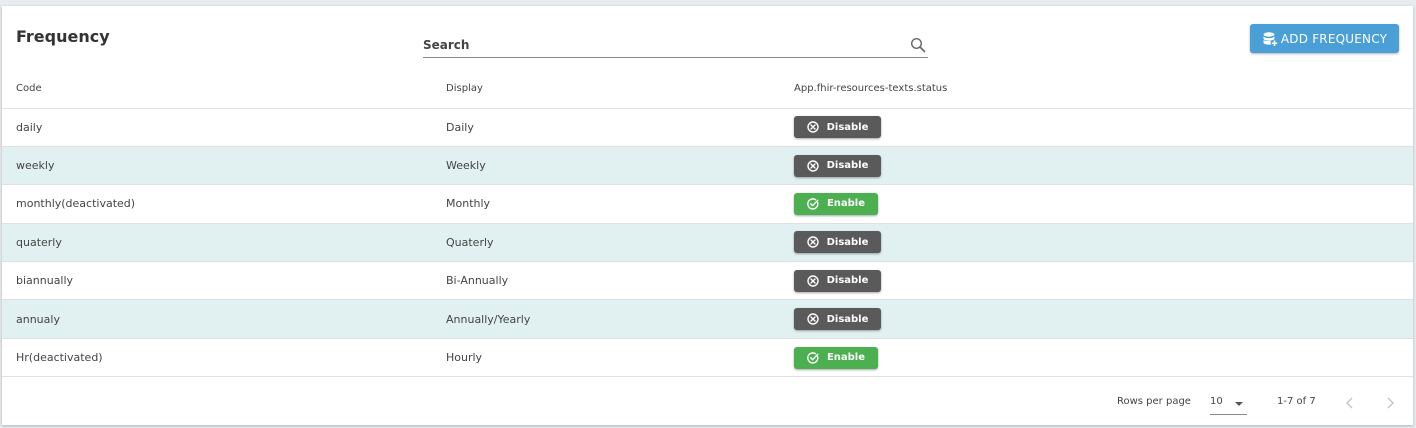 The height and width of the screenshot is (428, 1416). What do you see at coordinates (707, 402) in the screenshot?
I see `pagination-footer: Rows per page 10 1-7 of 7` at bounding box center [707, 402].